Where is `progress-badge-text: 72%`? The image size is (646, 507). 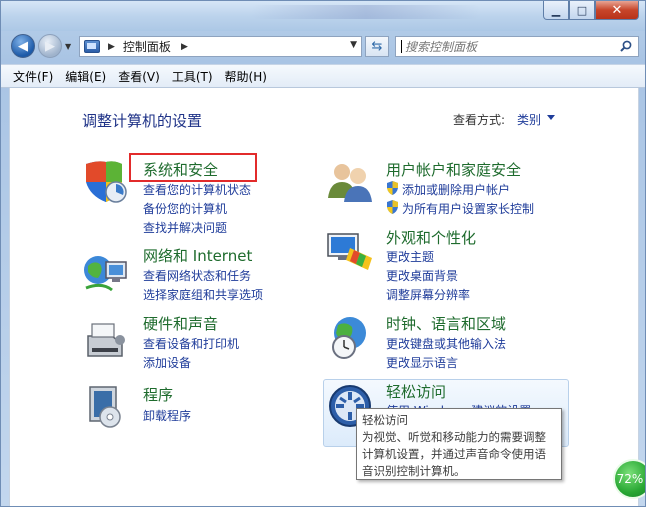 progress-badge-text: 72% is located at coordinates (630, 479).